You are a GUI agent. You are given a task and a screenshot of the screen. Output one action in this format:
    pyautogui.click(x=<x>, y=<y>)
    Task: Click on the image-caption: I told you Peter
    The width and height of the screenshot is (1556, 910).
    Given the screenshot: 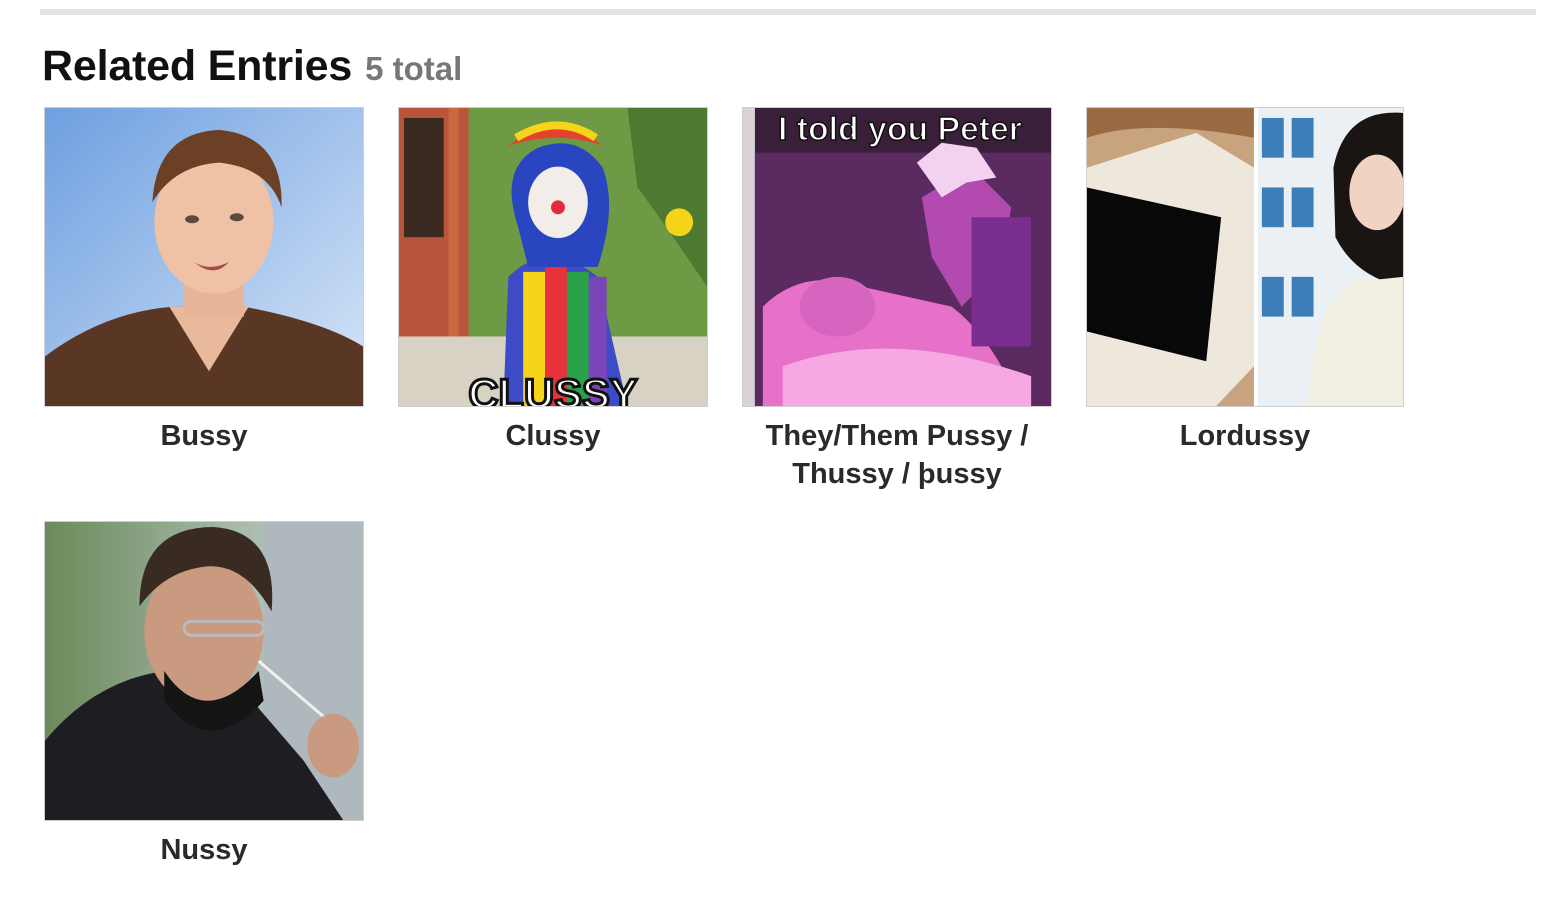 What is the action you would take?
    pyautogui.click(x=900, y=129)
    